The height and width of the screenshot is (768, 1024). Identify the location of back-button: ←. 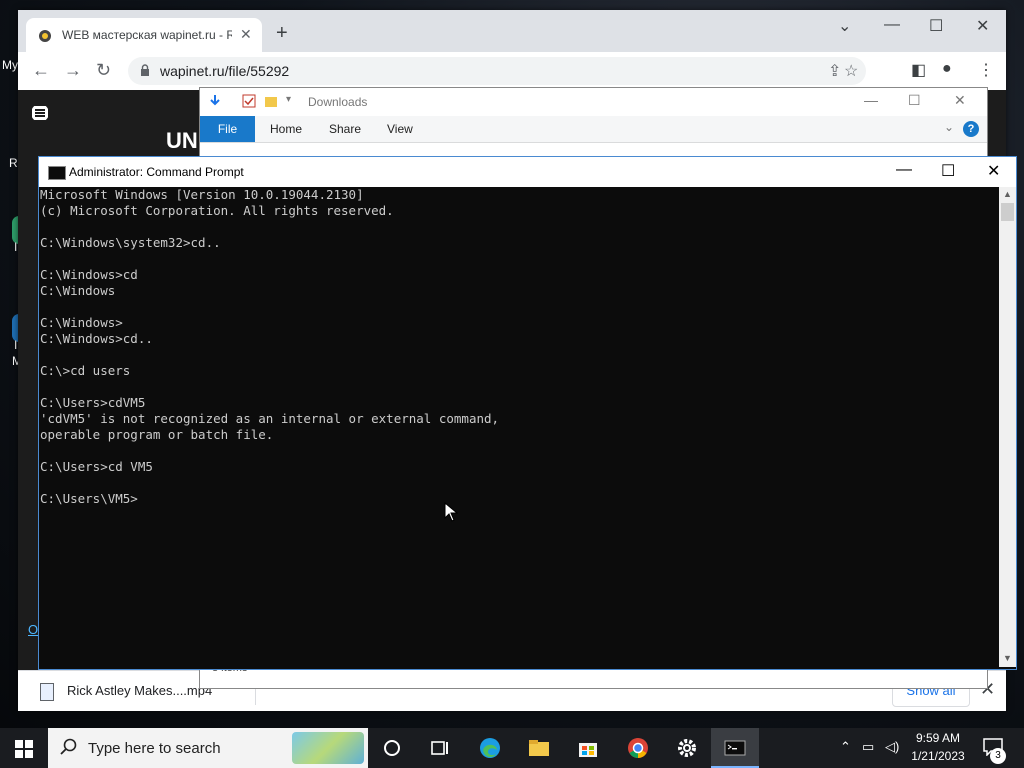
(41, 70).